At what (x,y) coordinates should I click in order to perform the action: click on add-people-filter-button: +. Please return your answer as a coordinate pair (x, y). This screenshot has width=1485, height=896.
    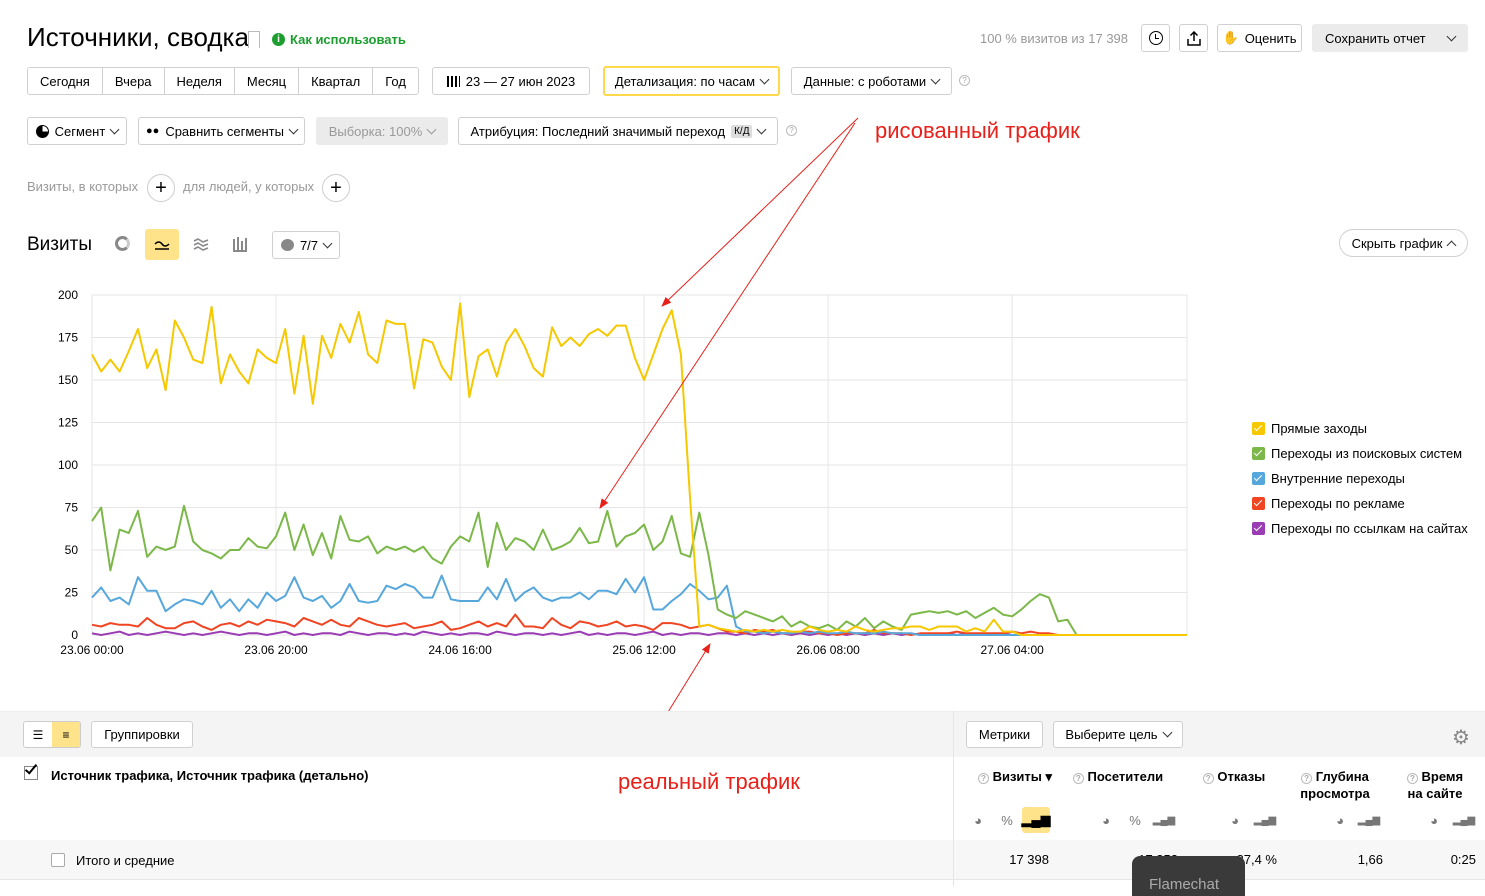
    Looking at the image, I should click on (336, 188).